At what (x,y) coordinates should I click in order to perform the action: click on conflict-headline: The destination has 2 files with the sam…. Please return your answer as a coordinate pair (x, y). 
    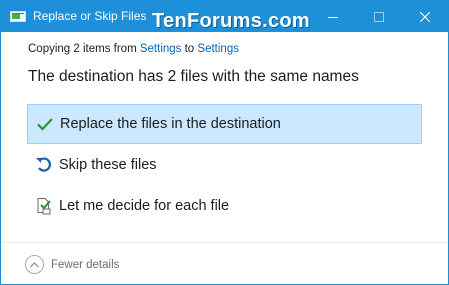
    Looking at the image, I should click on (193, 76).